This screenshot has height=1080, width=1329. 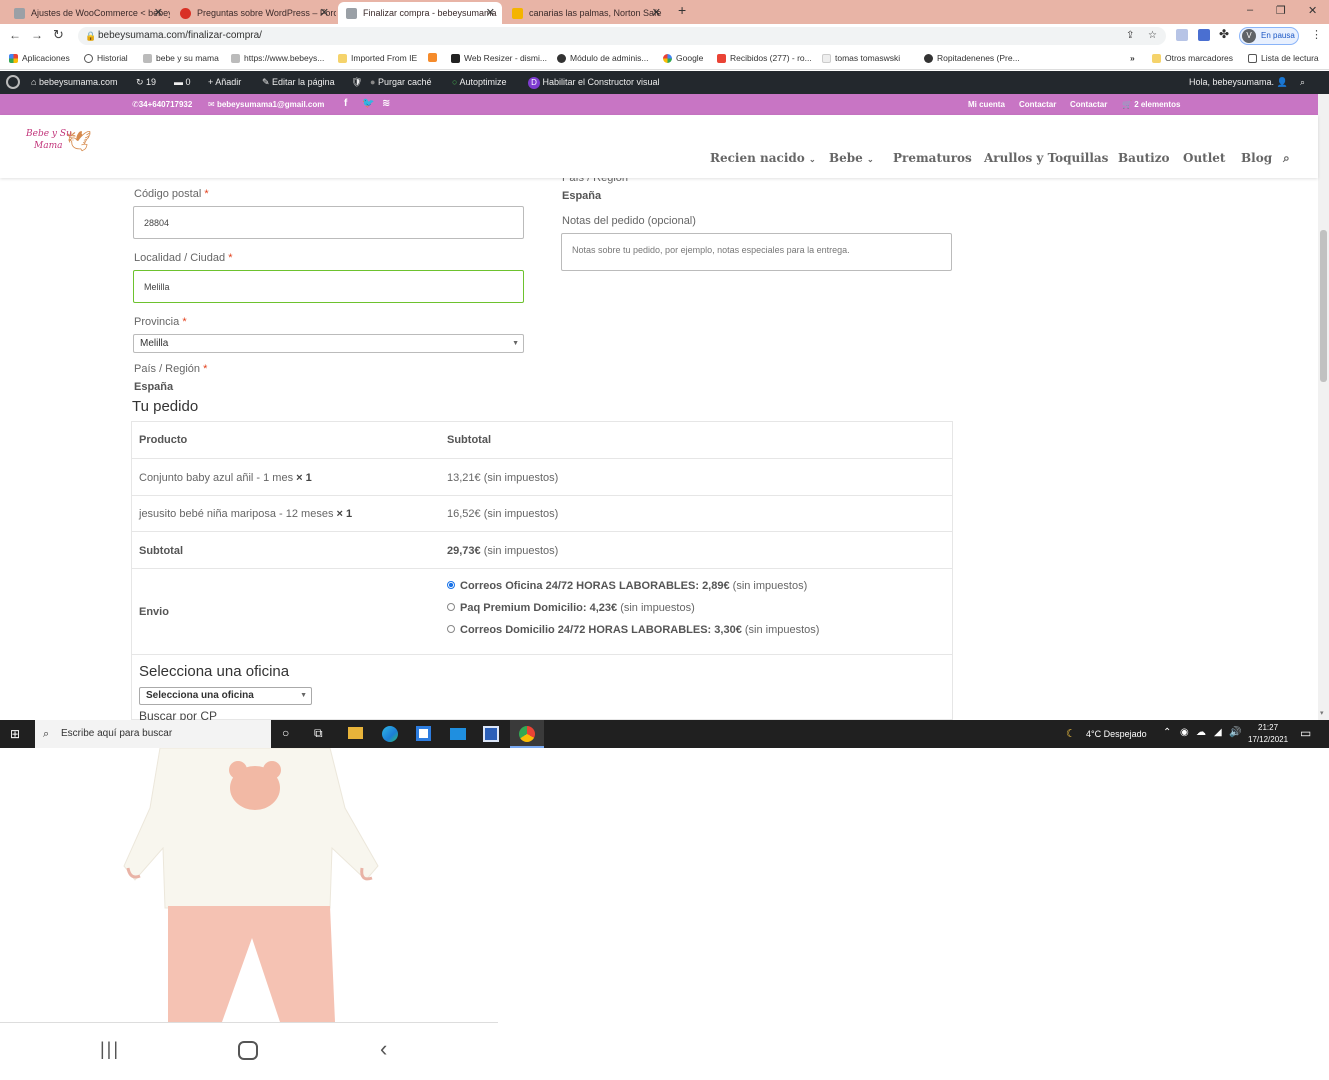 What do you see at coordinates (1322, 713) in the screenshot?
I see `scroll-down-arrow-icon: ▾` at bounding box center [1322, 713].